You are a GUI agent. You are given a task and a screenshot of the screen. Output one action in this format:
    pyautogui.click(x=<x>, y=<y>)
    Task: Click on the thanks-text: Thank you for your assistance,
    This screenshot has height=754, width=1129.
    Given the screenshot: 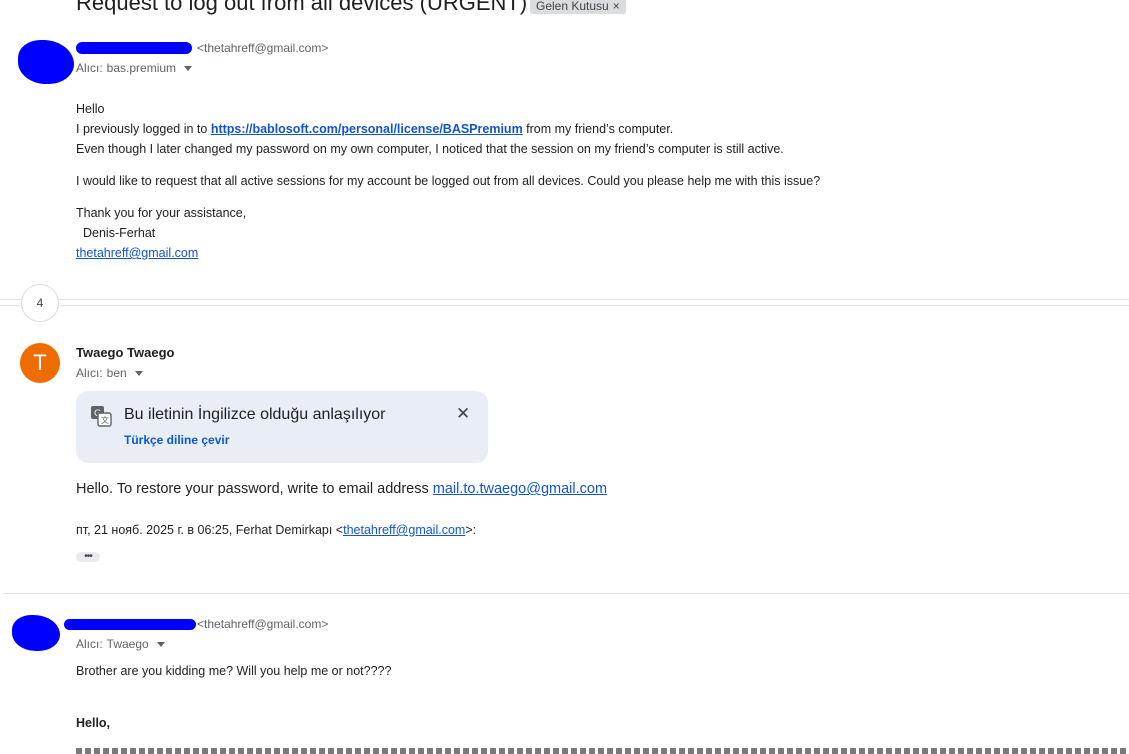 What is the action you would take?
    pyautogui.click(x=161, y=213)
    